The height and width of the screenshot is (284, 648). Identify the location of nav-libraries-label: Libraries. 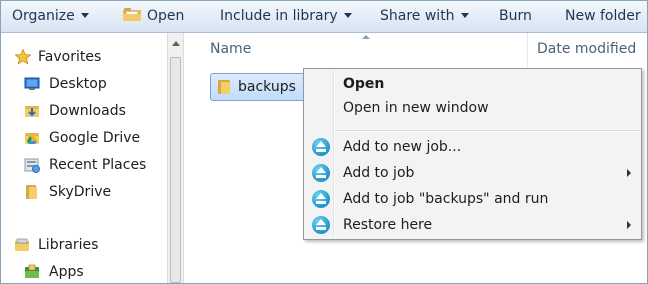
(68, 245).